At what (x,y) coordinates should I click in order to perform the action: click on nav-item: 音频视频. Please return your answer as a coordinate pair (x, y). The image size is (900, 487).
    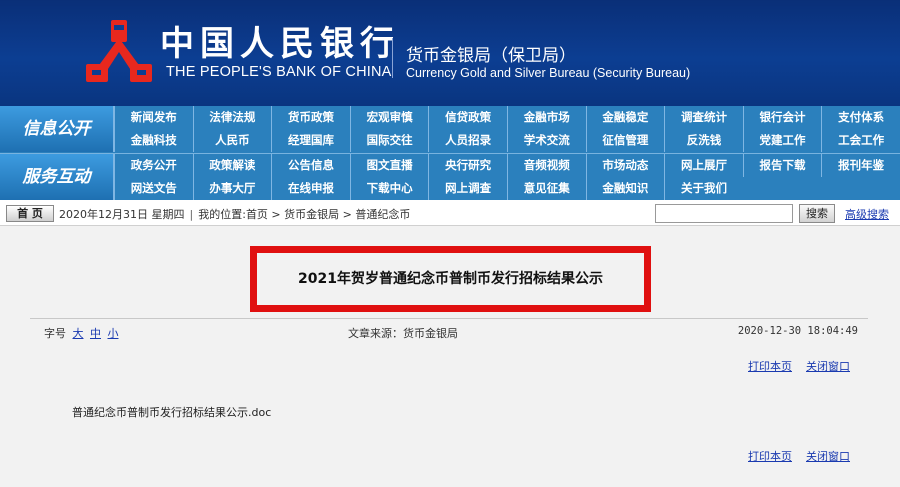
    Looking at the image, I should click on (546, 165).